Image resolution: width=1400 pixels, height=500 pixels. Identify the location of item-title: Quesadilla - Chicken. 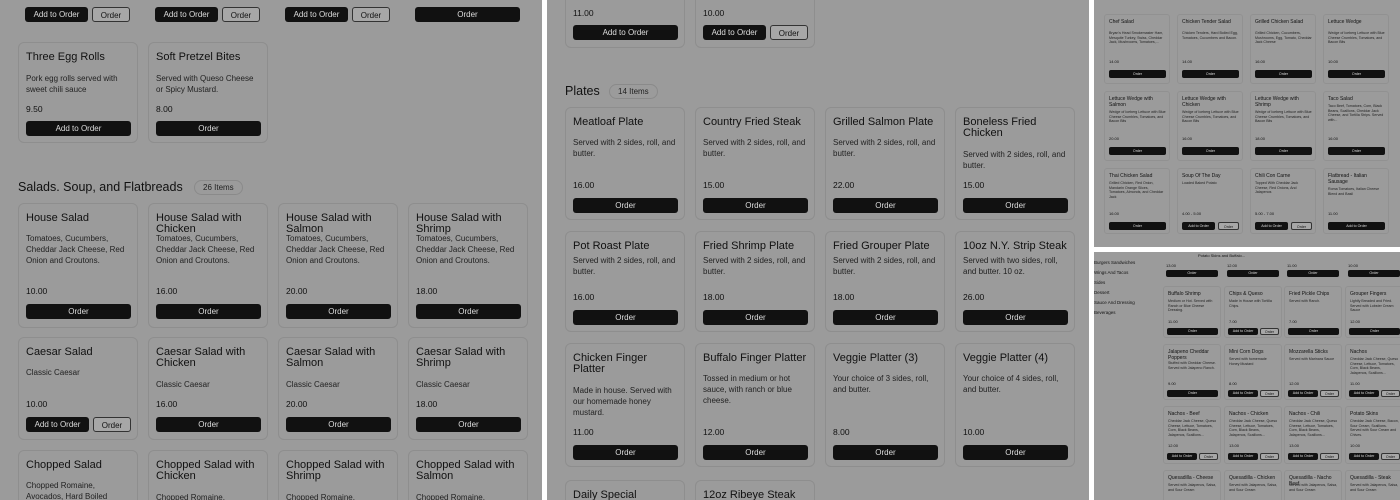
(1252, 478).